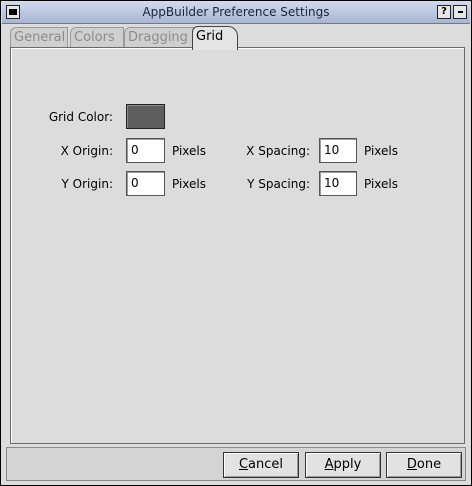 The height and width of the screenshot is (486, 472). I want to click on cancel-button: Cancel, so click(261, 465).